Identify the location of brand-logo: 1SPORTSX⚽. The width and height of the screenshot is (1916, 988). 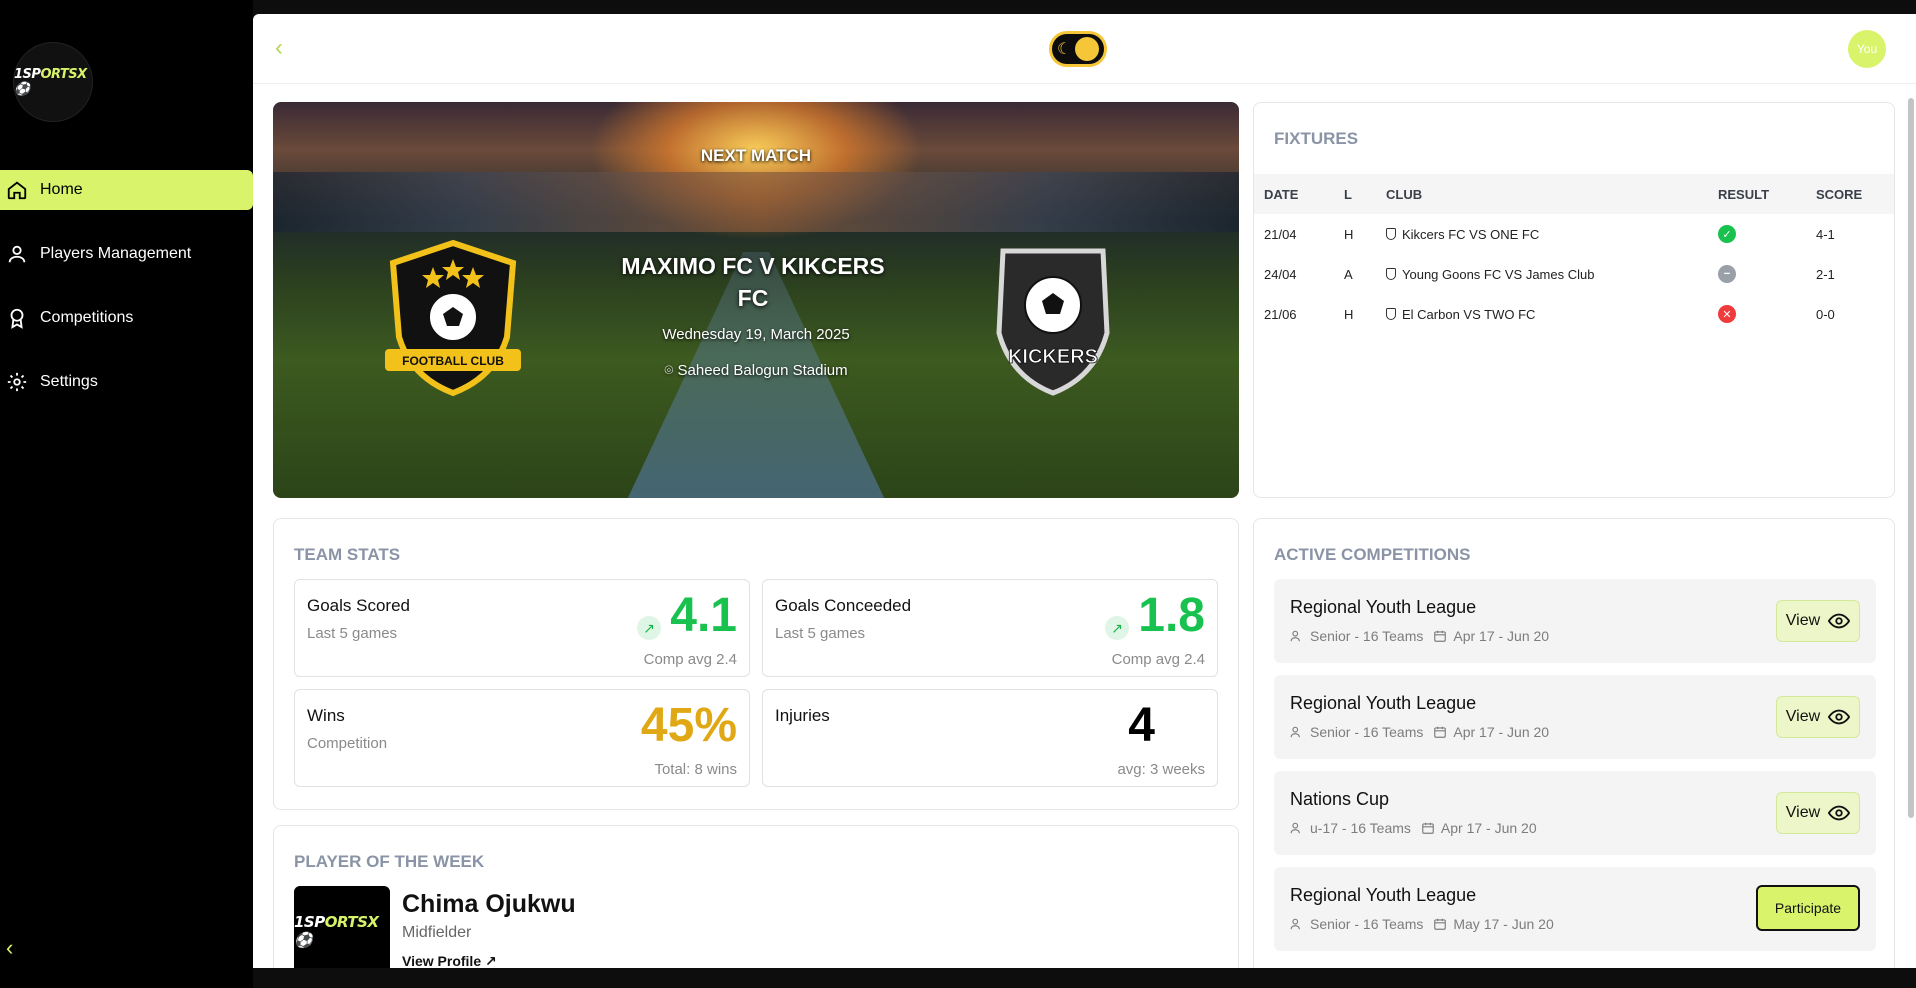
(53, 82).